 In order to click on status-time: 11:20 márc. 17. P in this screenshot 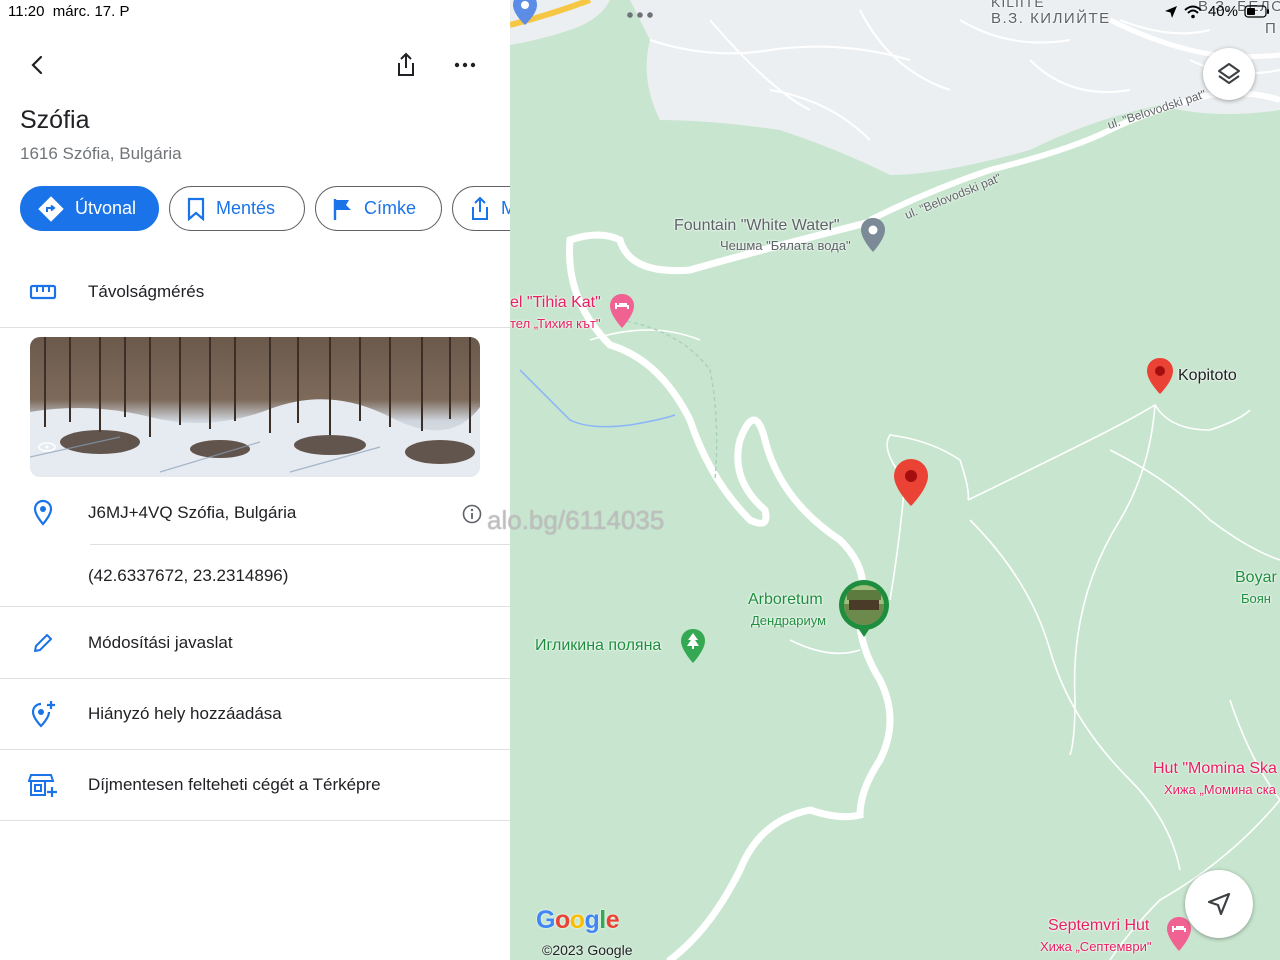, I will do `click(68, 11)`.